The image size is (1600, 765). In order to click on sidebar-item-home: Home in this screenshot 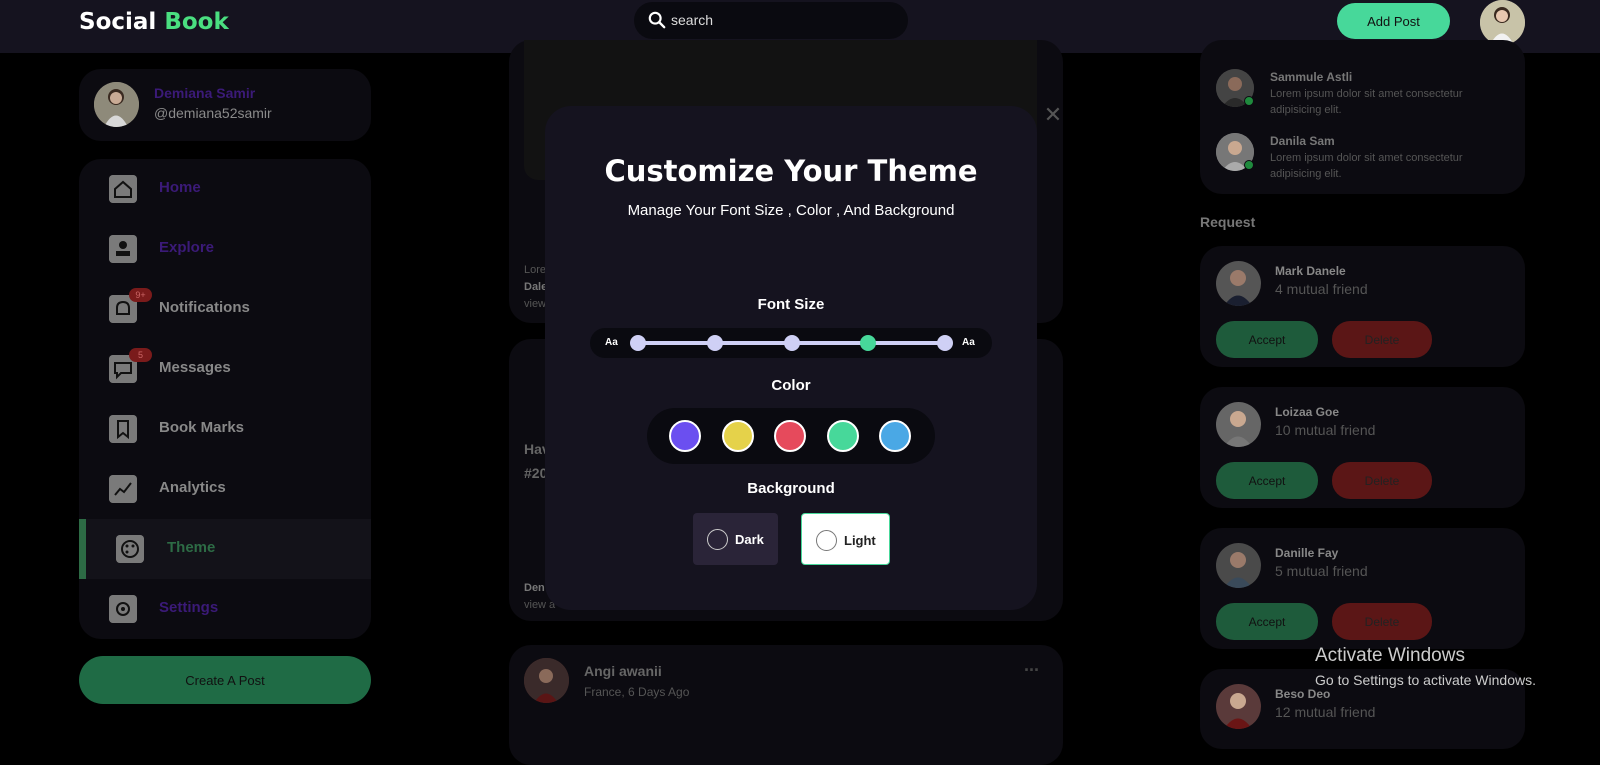, I will do `click(225, 189)`.